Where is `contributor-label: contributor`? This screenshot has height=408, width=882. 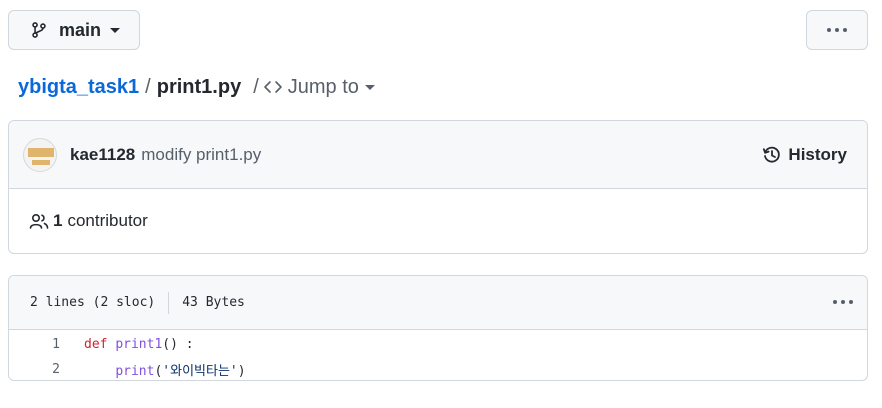
contributor-label: contributor is located at coordinates (107, 220).